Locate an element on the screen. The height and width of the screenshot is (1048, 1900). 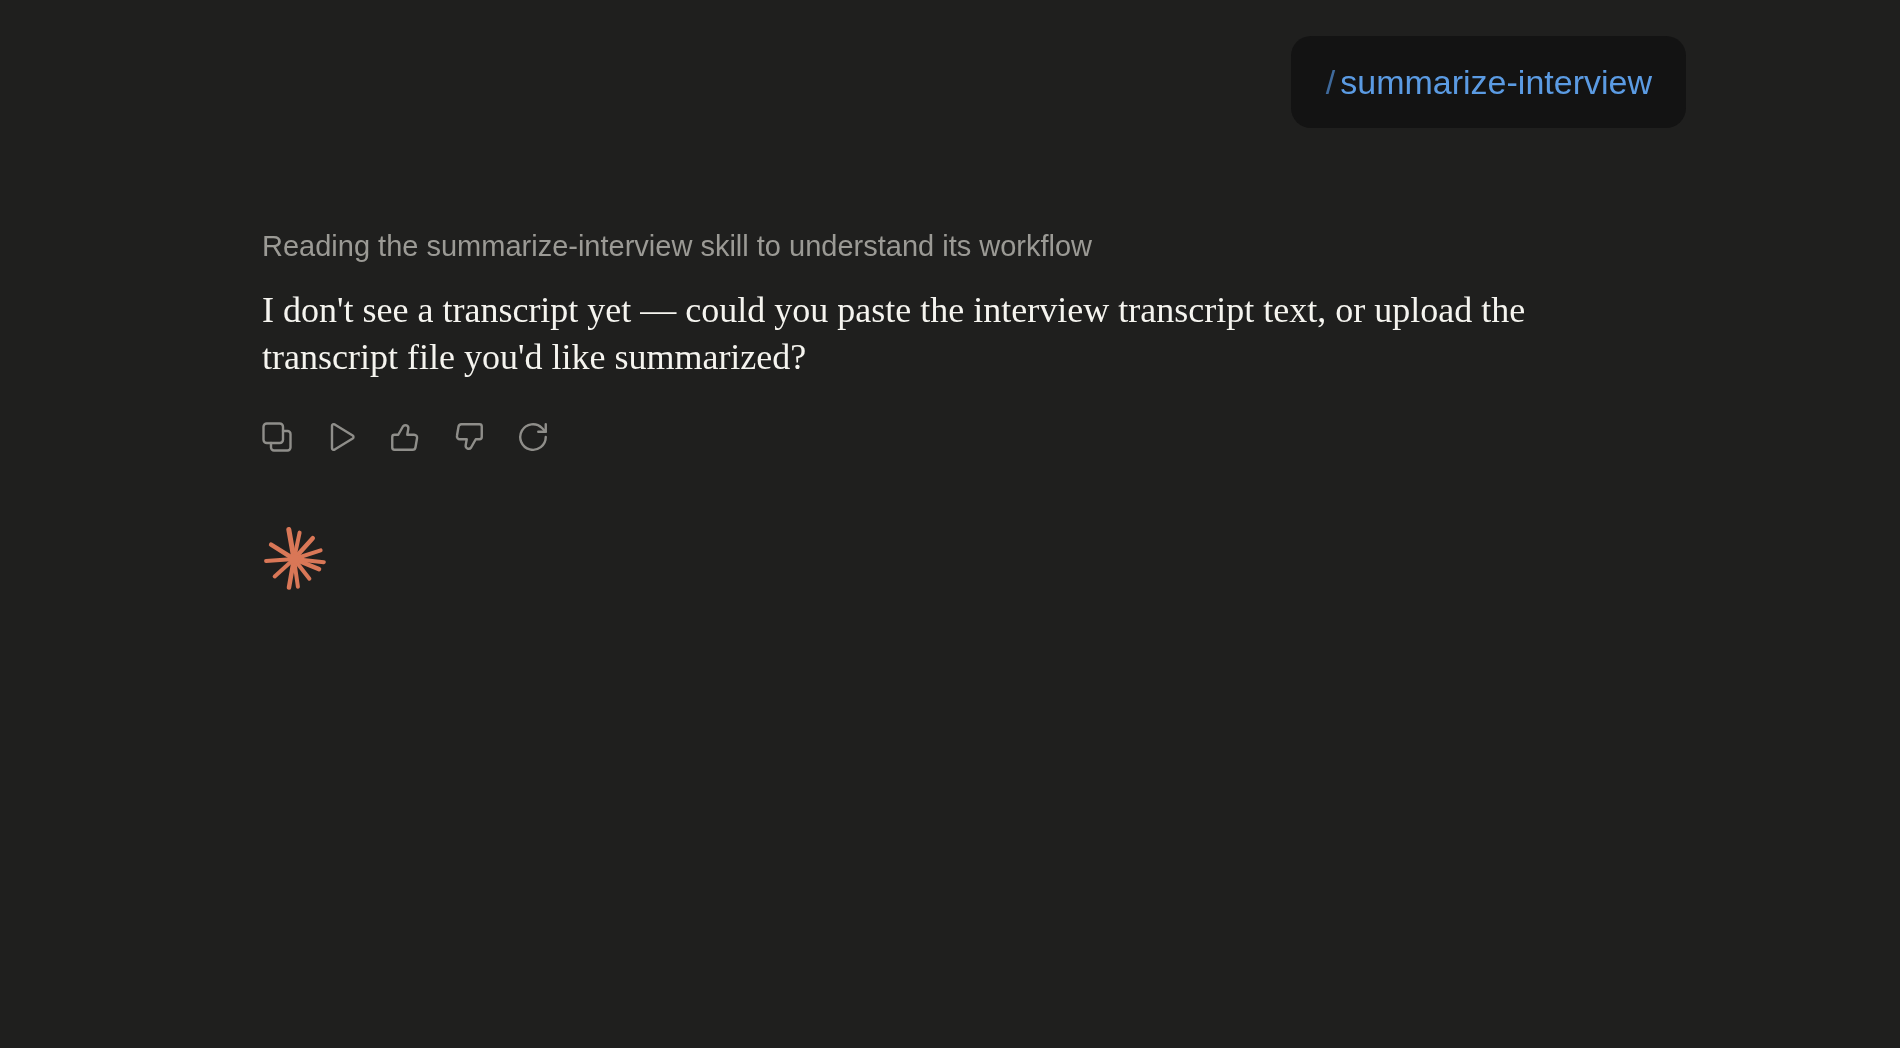
copy-icon is located at coordinates (277, 437).